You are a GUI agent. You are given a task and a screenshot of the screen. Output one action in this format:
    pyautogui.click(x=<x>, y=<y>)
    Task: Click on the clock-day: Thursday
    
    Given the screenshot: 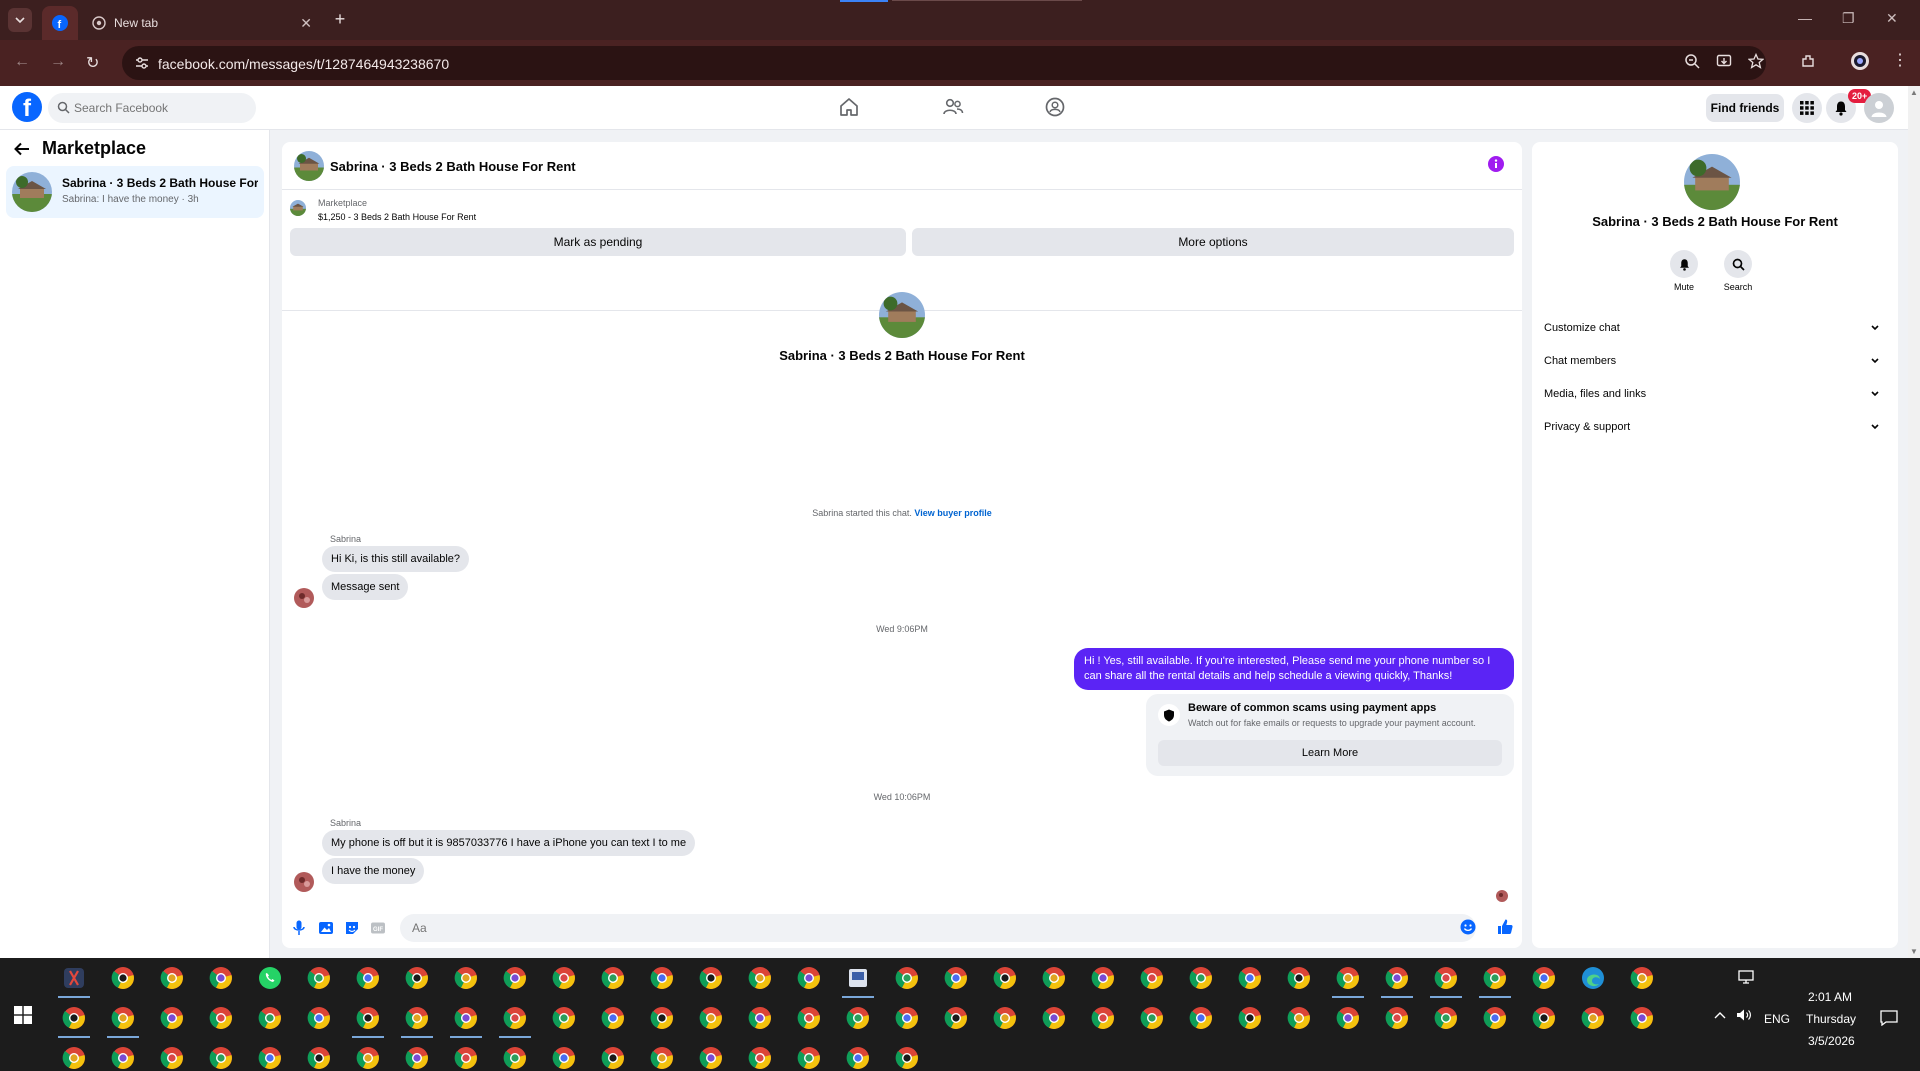 What is the action you would take?
    pyautogui.click(x=1831, y=1019)
    